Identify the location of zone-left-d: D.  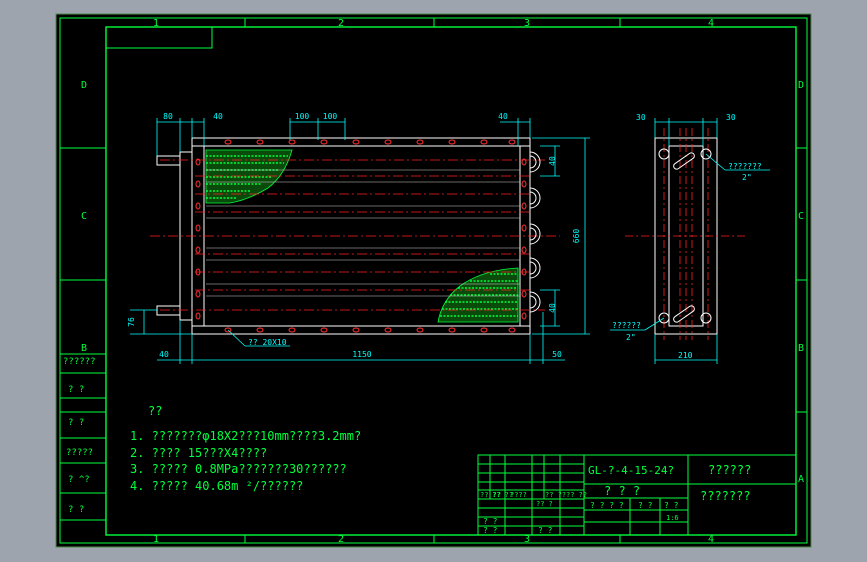
(84, 85).